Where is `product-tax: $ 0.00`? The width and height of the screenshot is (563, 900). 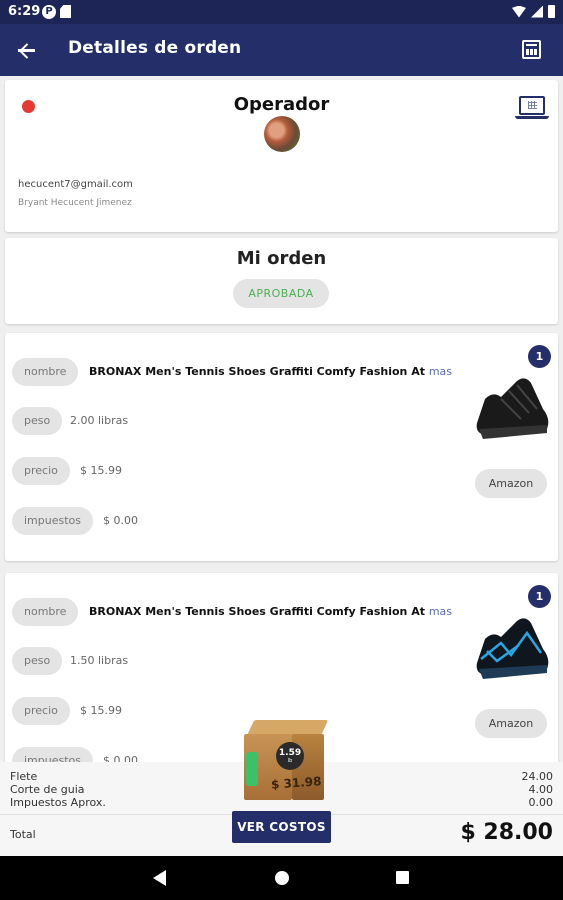 product-tax: $ 0.00 is located at coordinates (120, 520).